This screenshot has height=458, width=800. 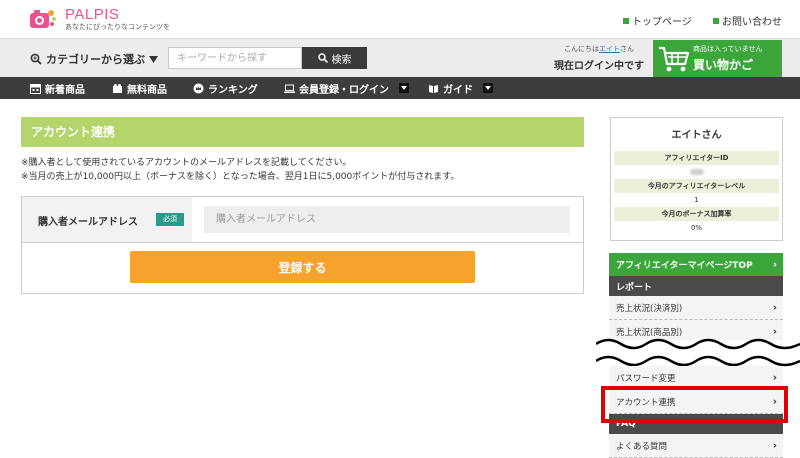 I want to click on redacted-id, so click(x=696, y=172).